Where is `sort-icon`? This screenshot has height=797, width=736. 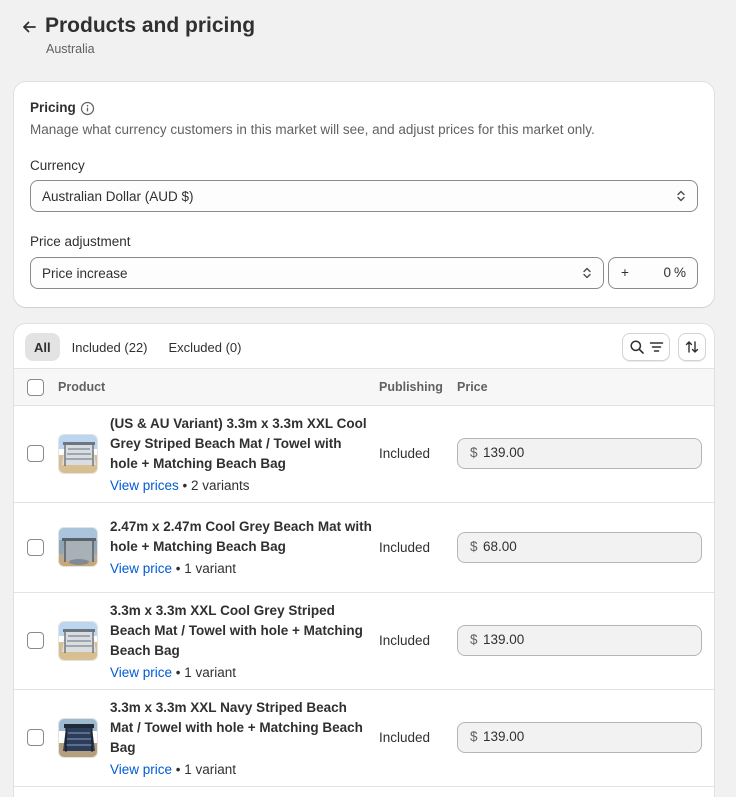
sort-icon is located at coordinates (692, 347).